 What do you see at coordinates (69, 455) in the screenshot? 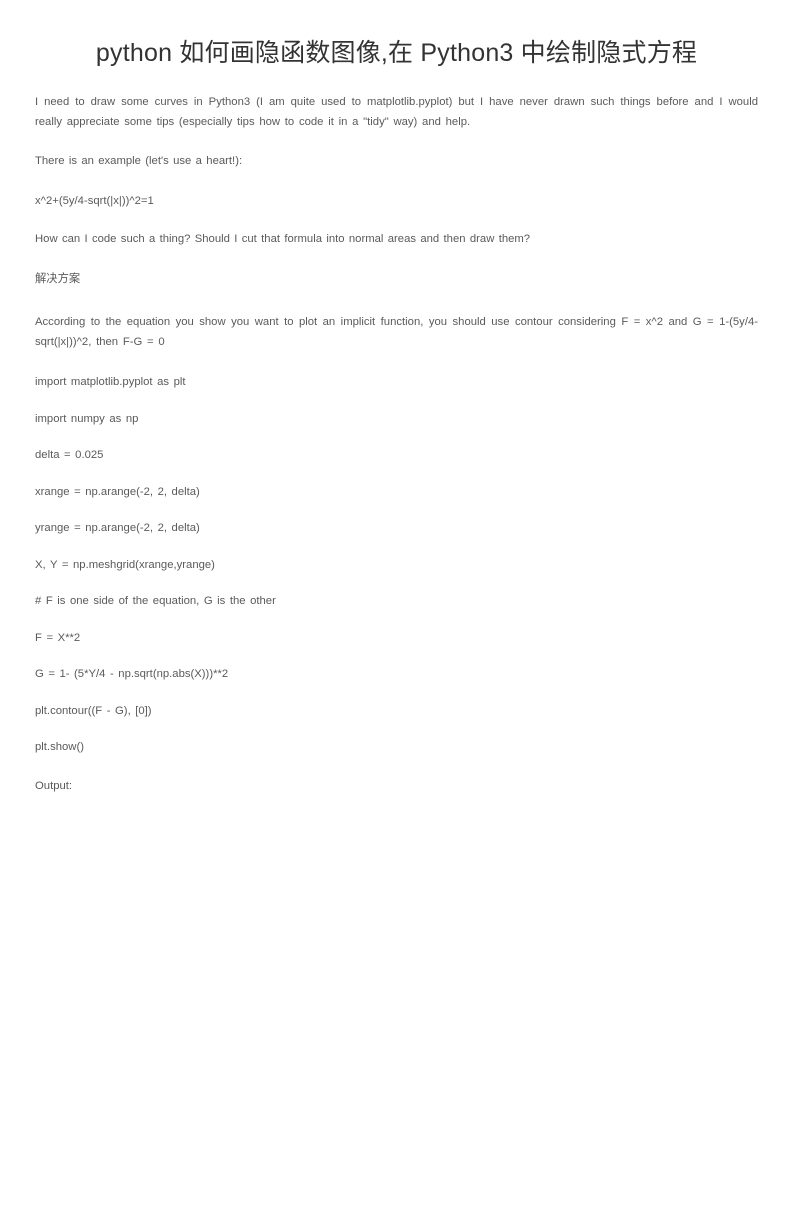
I see `code-line: delta = 0.025` at bounding box center [69, 455].